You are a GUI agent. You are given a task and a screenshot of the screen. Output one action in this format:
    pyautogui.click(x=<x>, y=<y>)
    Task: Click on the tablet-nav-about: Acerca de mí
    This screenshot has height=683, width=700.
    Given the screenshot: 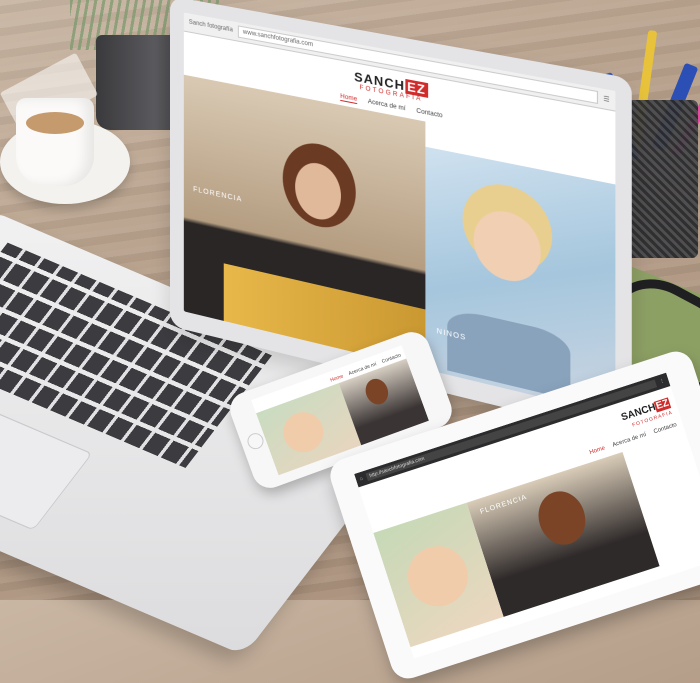 What is the action you would take?
    pyautogui.click(x=629, y=440)
    